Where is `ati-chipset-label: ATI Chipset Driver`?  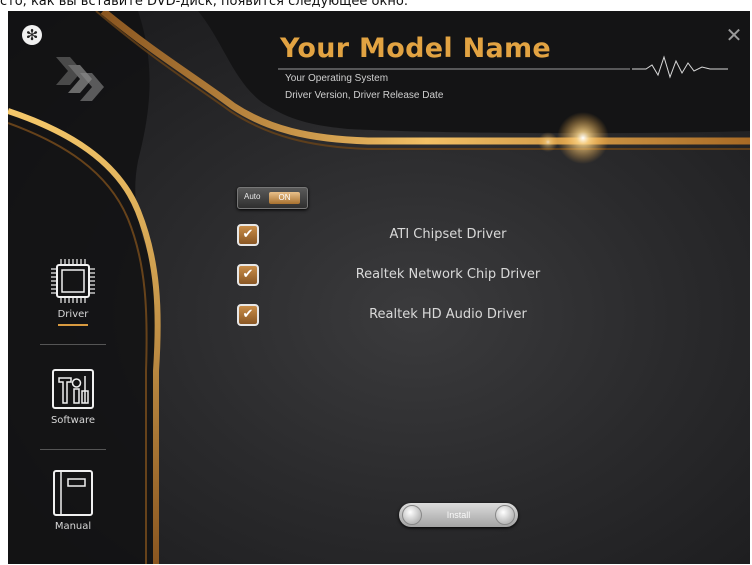 ati-chipset-label: ATI Chipset Driver is located at coordinates (448, 234).